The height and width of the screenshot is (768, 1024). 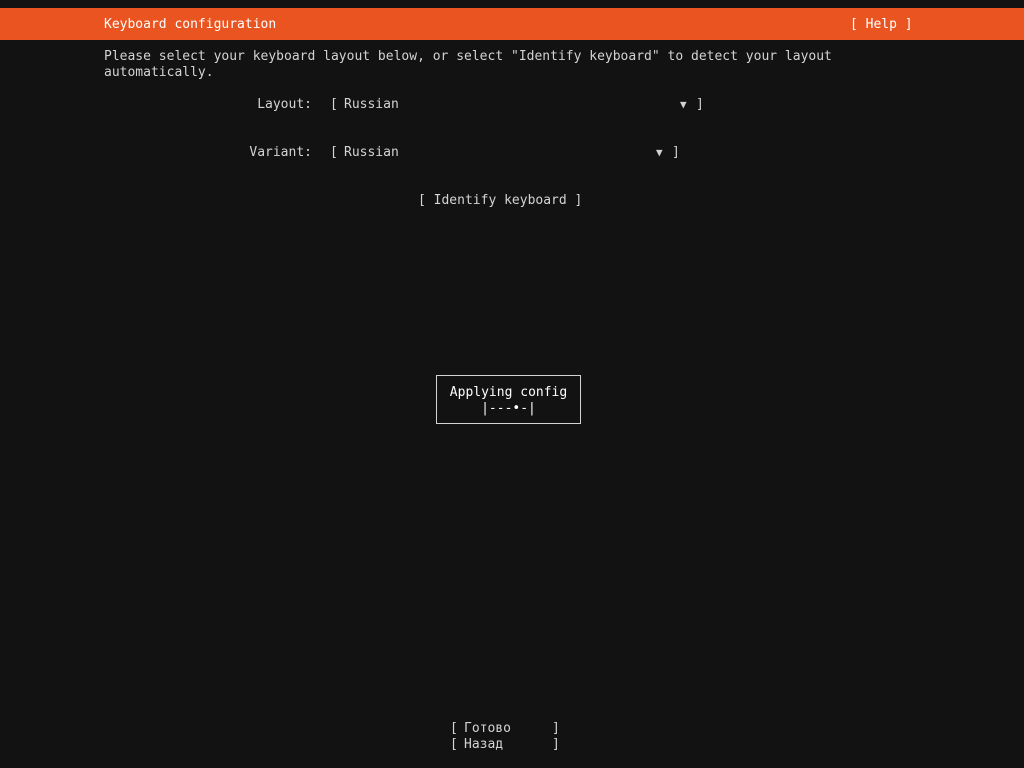 What do you see at coordinates (371, 152) in the screenshot?
I see `variant-value: Russian` at bounding box center [371, 152].